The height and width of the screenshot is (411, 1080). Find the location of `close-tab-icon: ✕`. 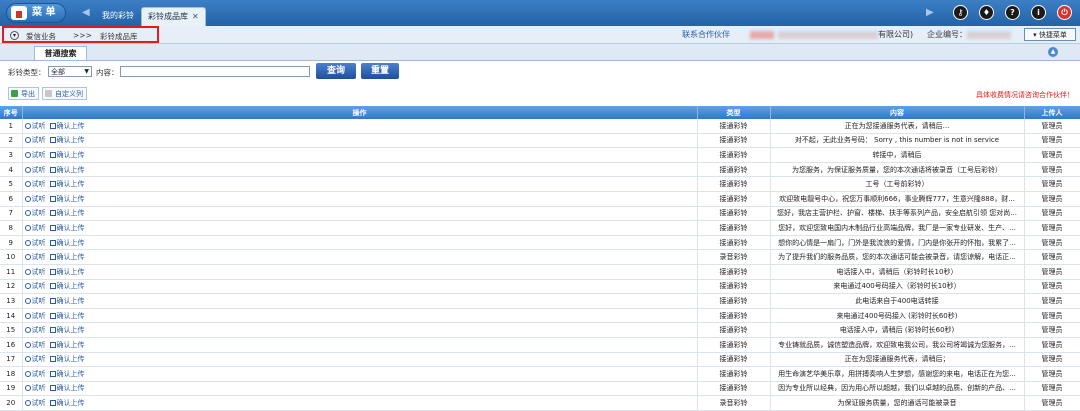

close-tab-icon: ✕ is located at coordinates (195, 16).